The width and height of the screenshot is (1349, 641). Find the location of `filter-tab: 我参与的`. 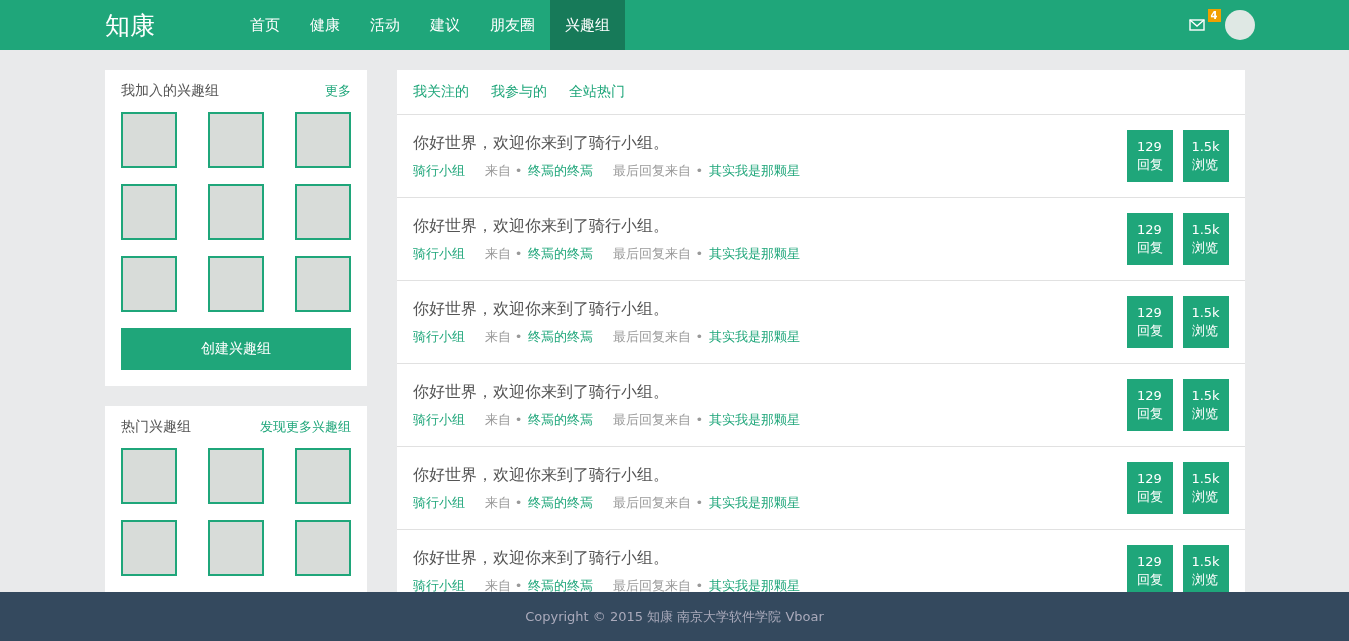

filter-tab: 我参与的 is located at coordinates (518, 92).